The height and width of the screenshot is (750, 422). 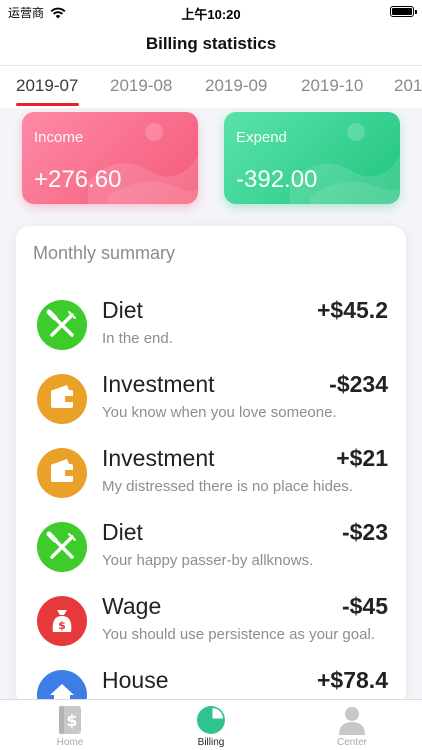 I want to click on entry-description: You should use persistence as your goal., so click(x=238, y=634).